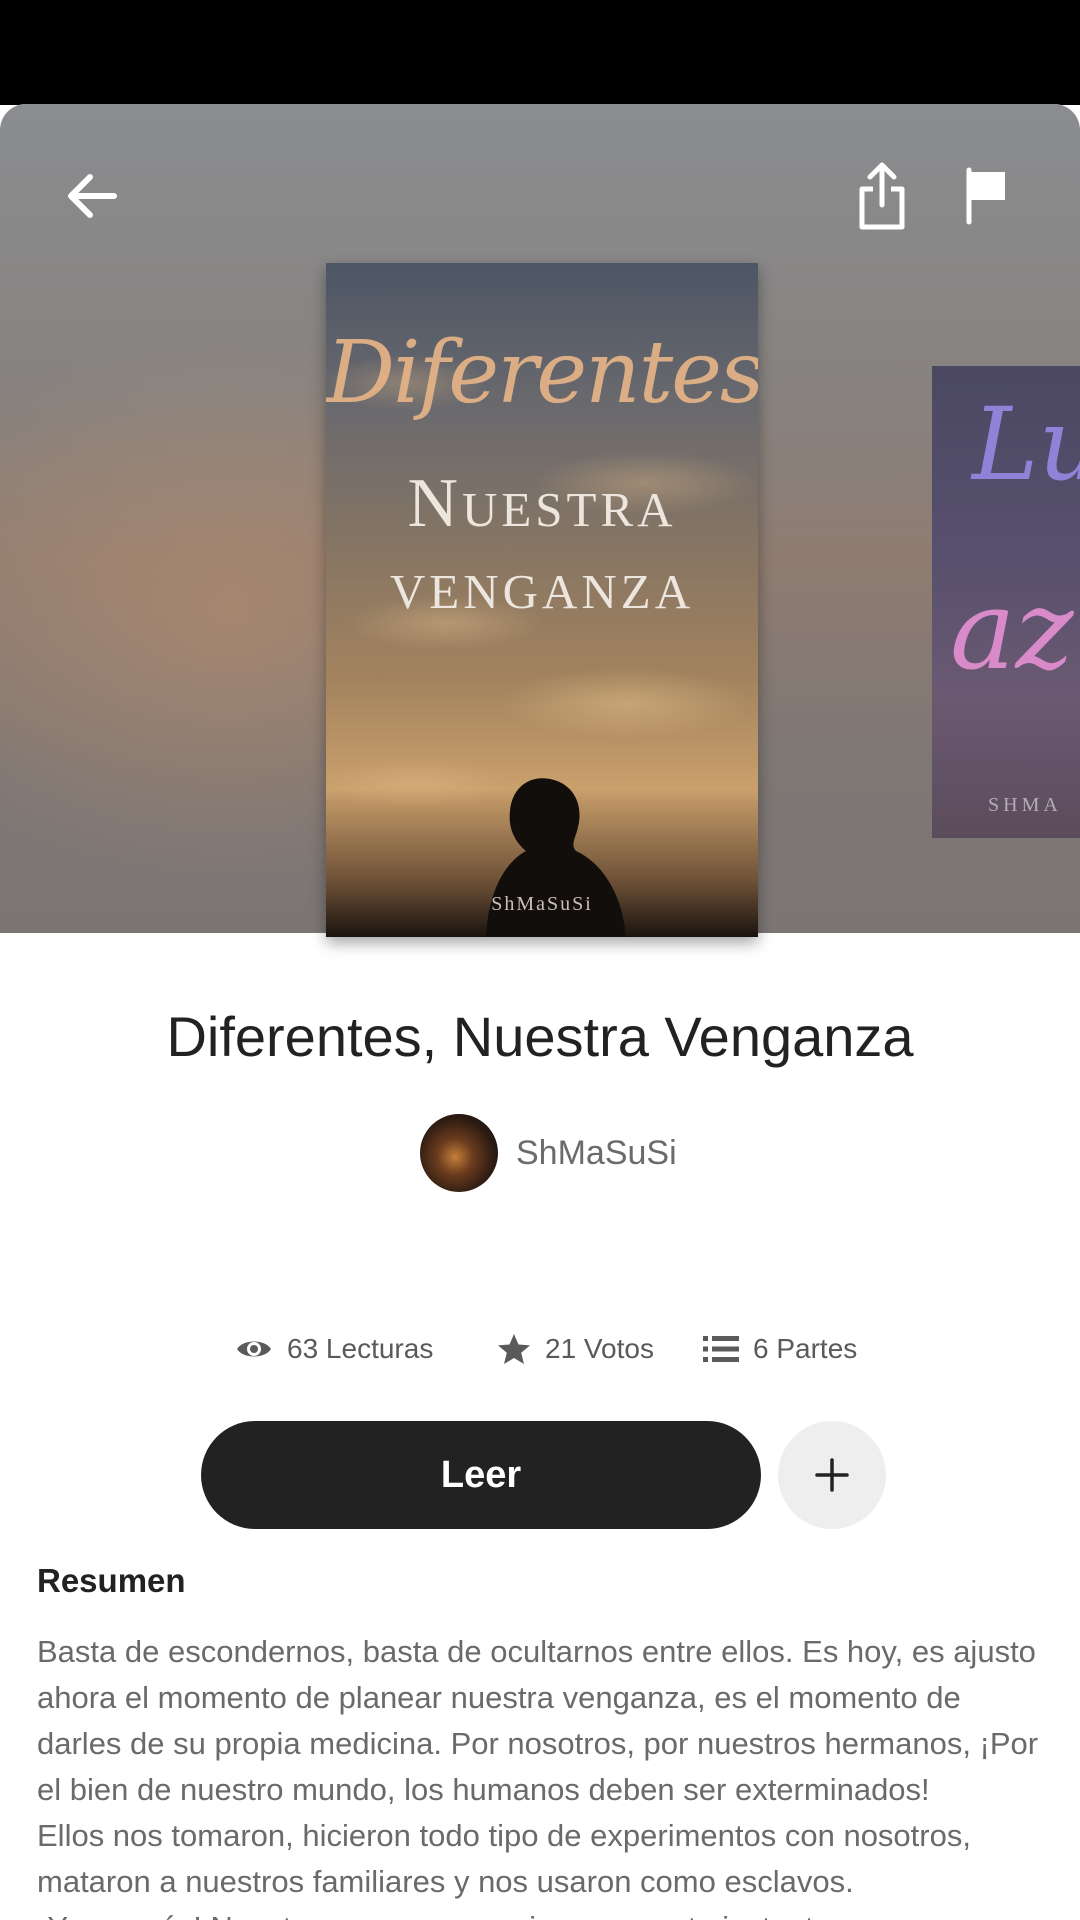 This screenshot has width=1080, height=1920. I want to click on author-link: ShMaSuSi, so click(548, 1153).